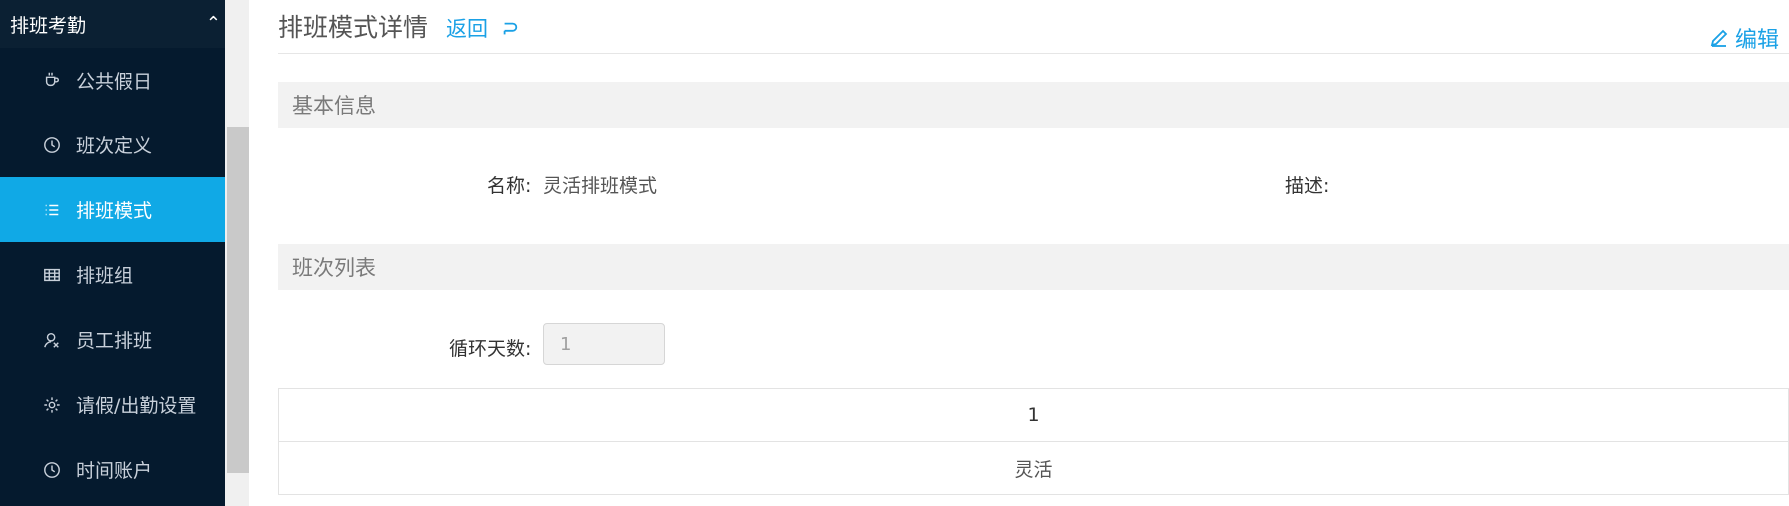 The height and width of the screenshot is (506, 1789). Describe the element at coordinates (52, 405) in the screenshot. I see `gear-icon` at that location.